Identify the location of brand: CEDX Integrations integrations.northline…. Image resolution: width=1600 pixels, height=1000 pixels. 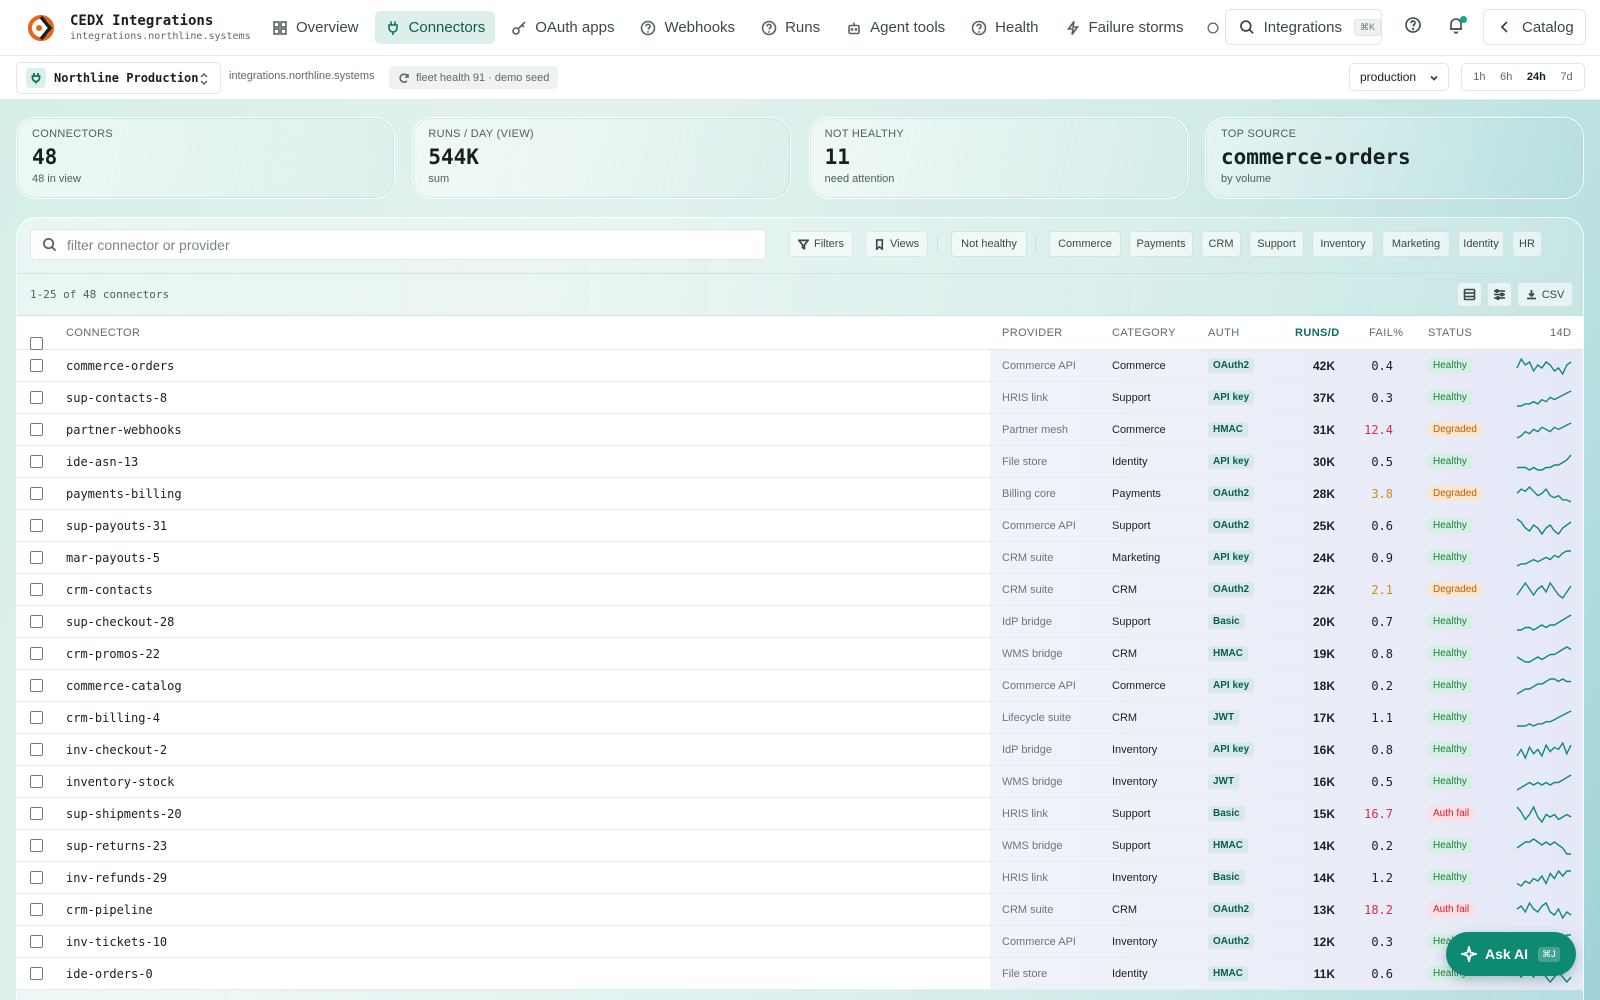
(131, 28).